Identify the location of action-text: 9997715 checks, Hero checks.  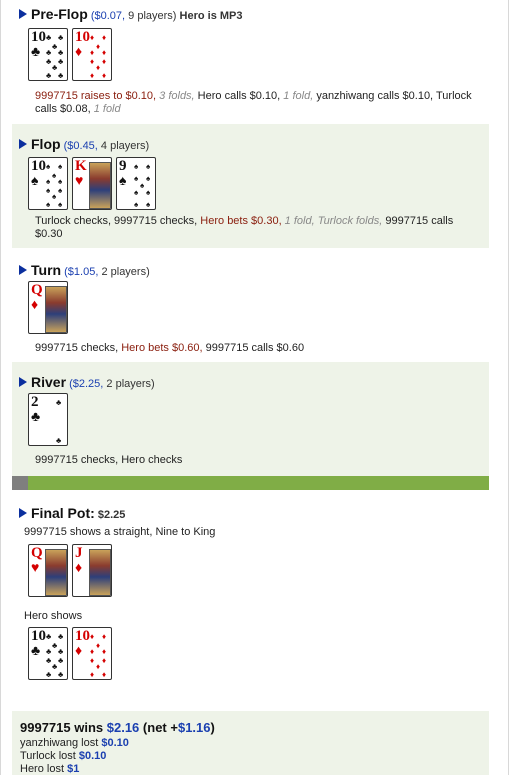
(109, 460).